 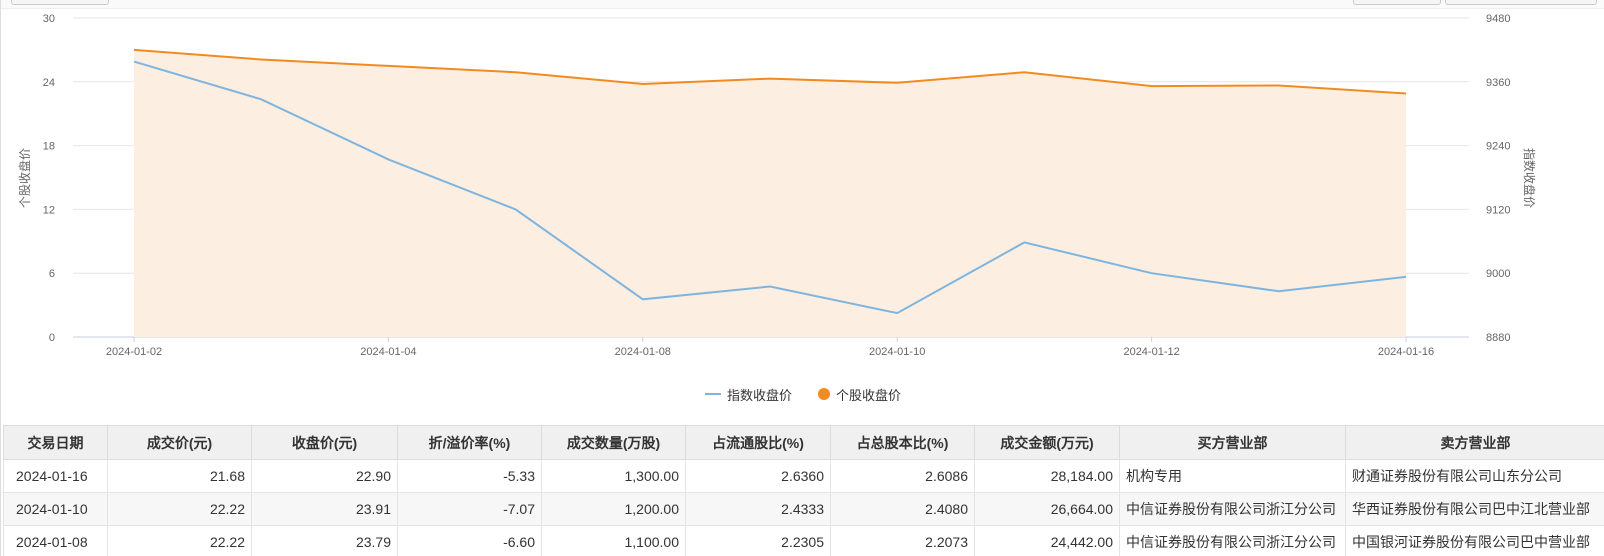 What do you see at coordinates (52, 274) in the screenshot?
I see `y-left-tick-label: 6` at bounding box center [52, 274].